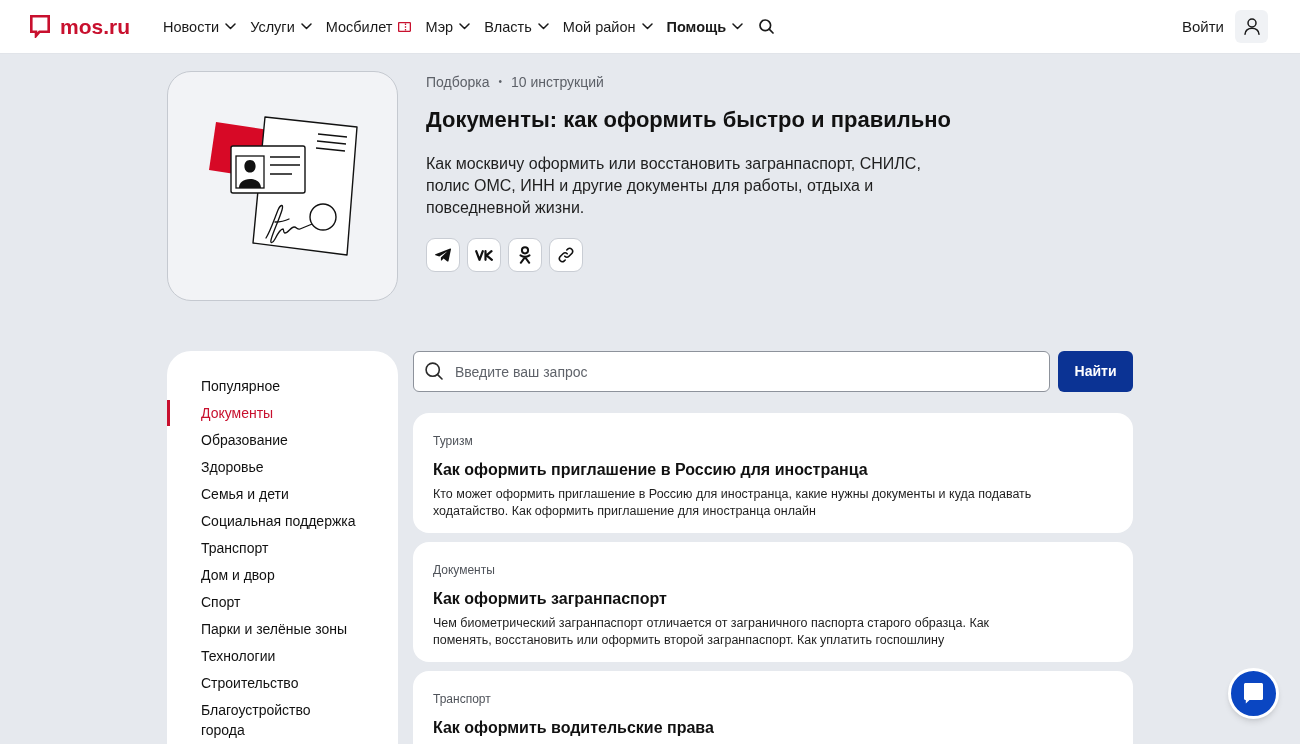  What do you see at coordinates (368, 26) in the screenshot?
I see `nav-menu-item: Мосбилет` at bounding box center [368, 26].